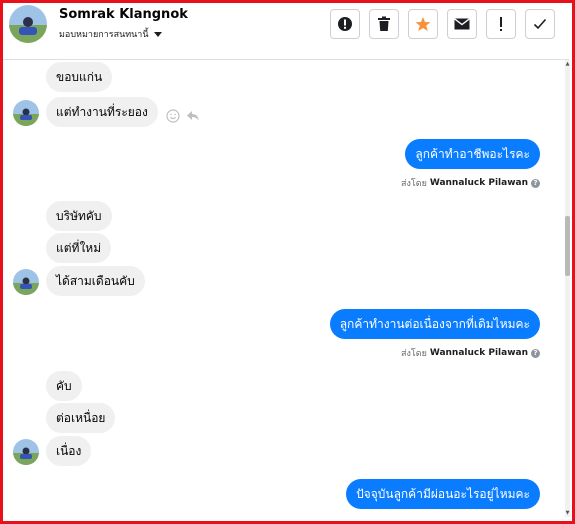 The width and height of the screenshot is (575, 524). What do you see at coordinates (64, 386) in the screenshot?
I see `incoming-message: คับ` at bounding box center [64, 386].